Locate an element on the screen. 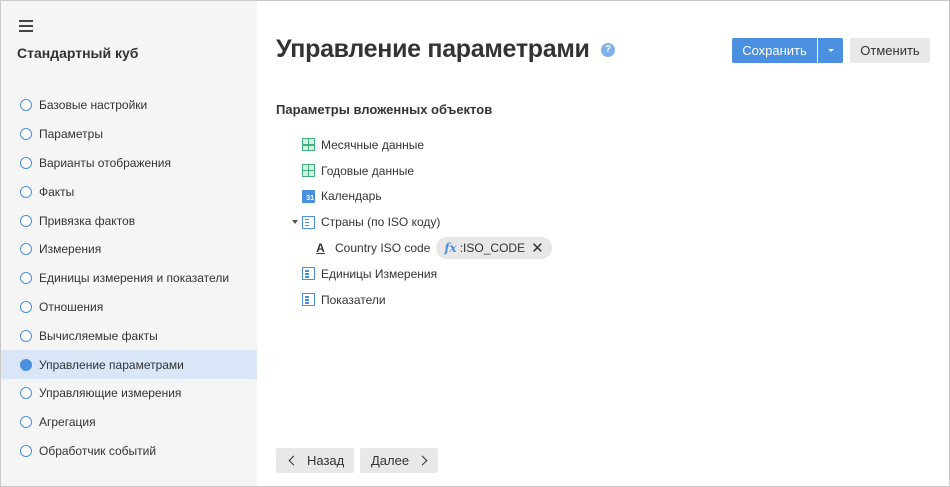 This screenshot has height=487, width=950. menu-icon is located at coordinates (26, 26).